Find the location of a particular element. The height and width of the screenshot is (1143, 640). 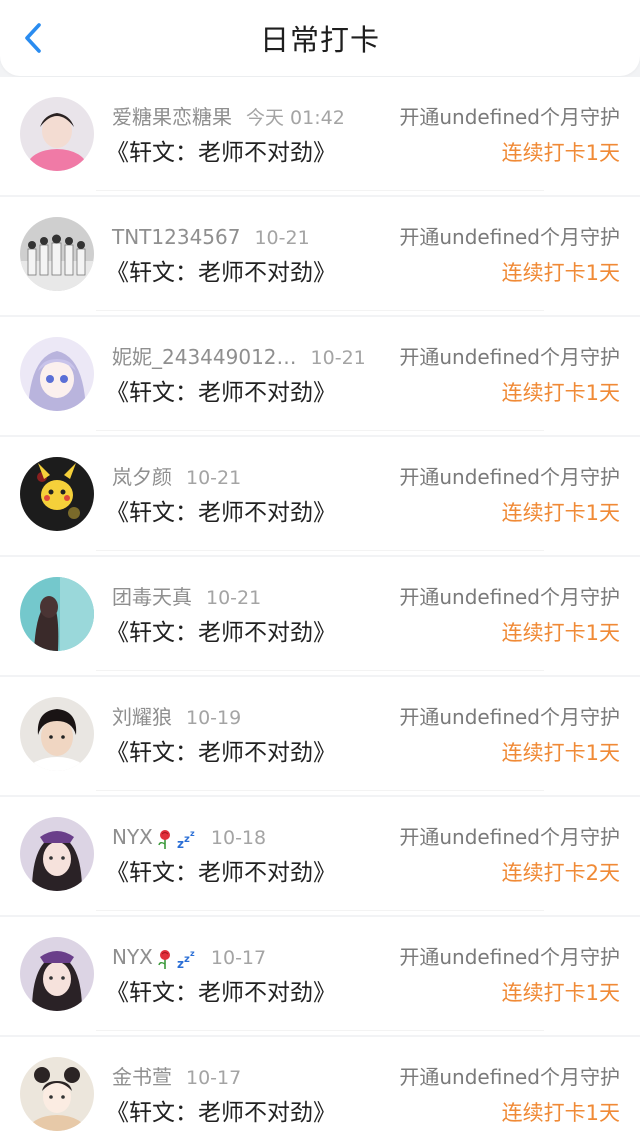

record-meta: 岚夕颜 10-21 is located at coordinates (176, 477).